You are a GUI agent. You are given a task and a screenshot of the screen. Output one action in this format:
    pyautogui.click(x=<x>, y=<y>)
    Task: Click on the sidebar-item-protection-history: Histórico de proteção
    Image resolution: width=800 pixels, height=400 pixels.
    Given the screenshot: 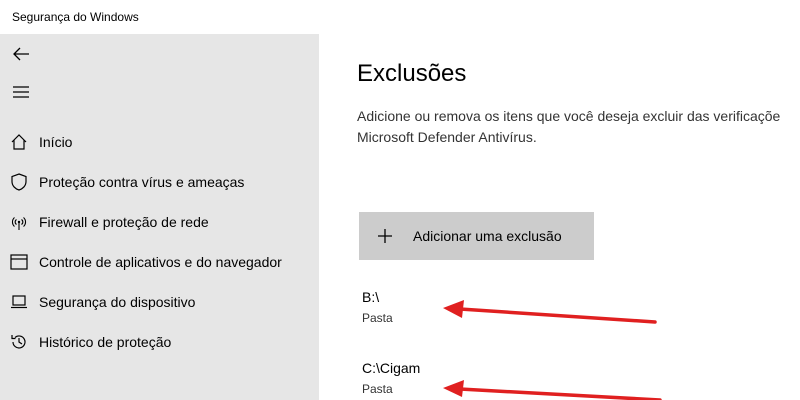 What is the action you would take?
    pyautogui.click(x=159, y=342)
    